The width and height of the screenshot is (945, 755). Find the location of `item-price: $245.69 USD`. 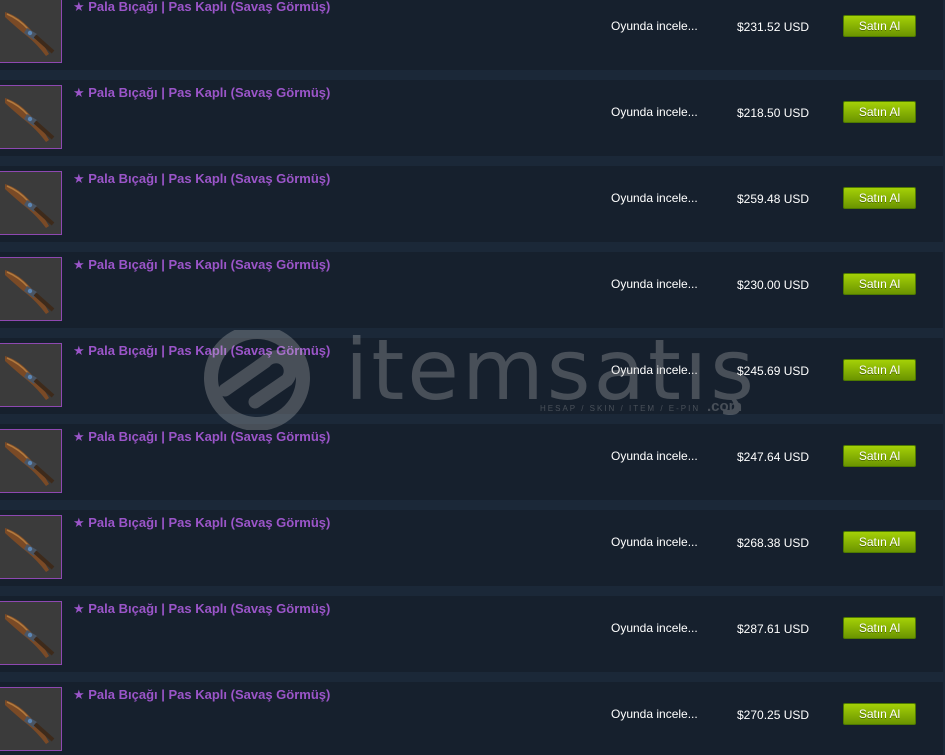

item-price: $245.69 USD is located at coordinates (773, 371).